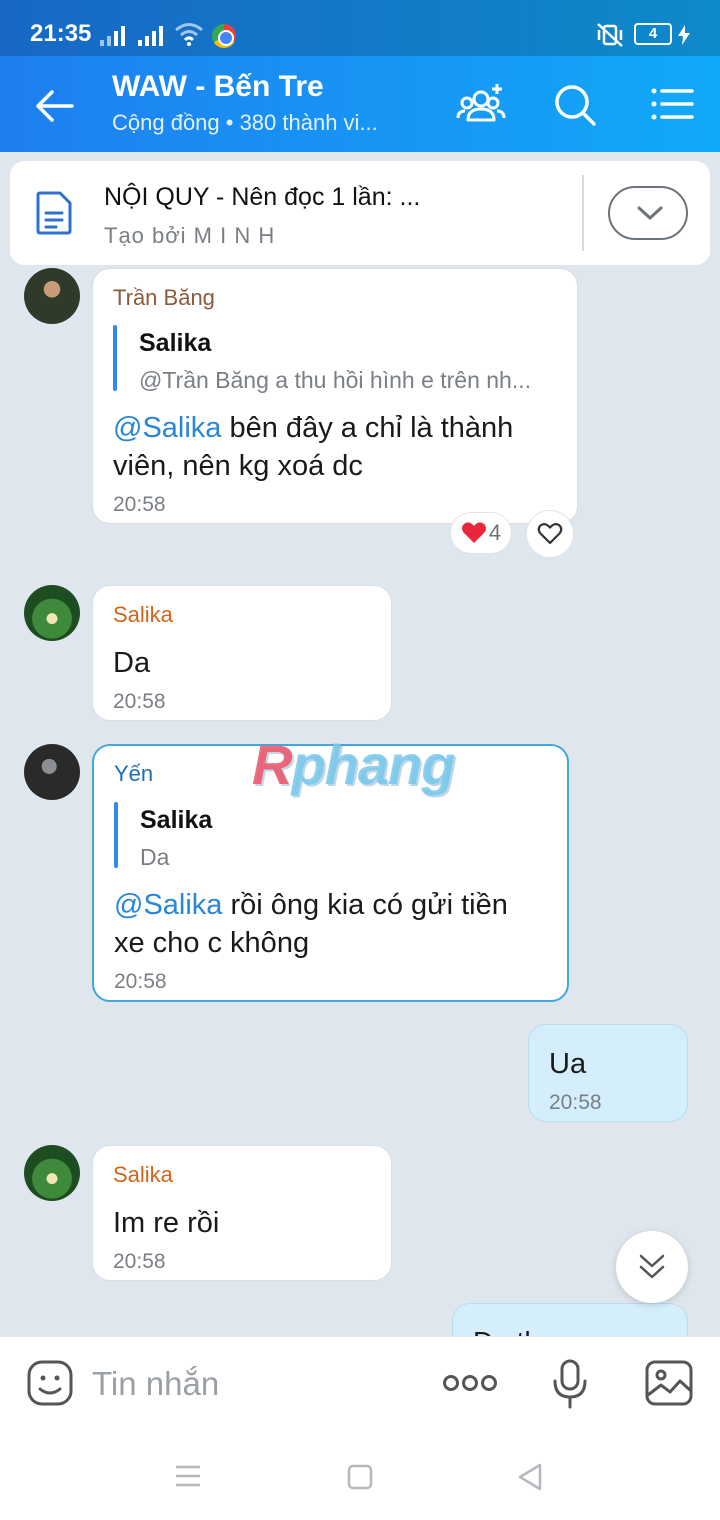  What do you see at coordinates (242, 653) in the screenshot?
I see `message-bubble: Salika Da 20:58` at bounding box center [242, 653].